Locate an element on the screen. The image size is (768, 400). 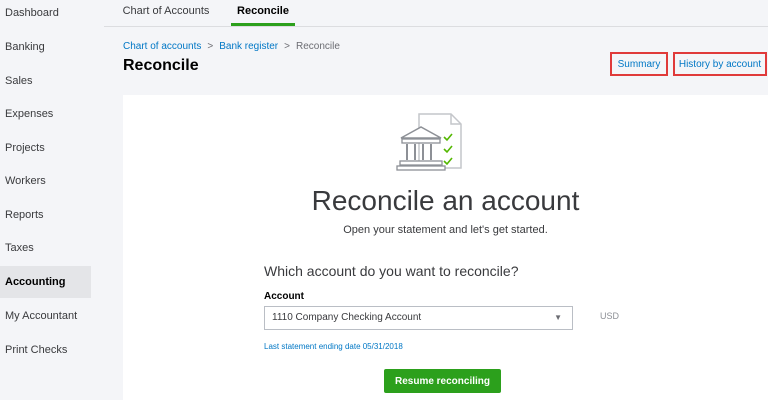
account-field-label: Account is located at coordinates (284, 296).